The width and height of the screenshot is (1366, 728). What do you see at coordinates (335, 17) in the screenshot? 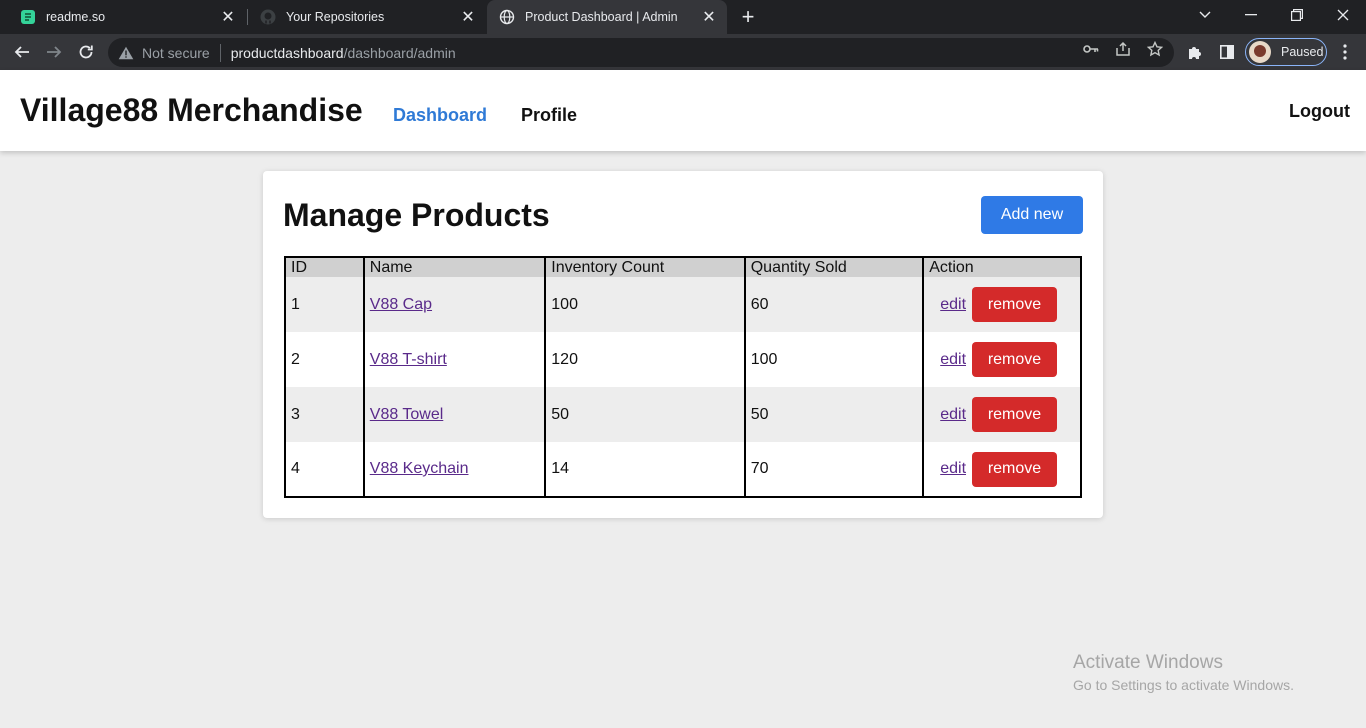
I see `tab-title: Your Repositories` at bounding box center [335, 17].